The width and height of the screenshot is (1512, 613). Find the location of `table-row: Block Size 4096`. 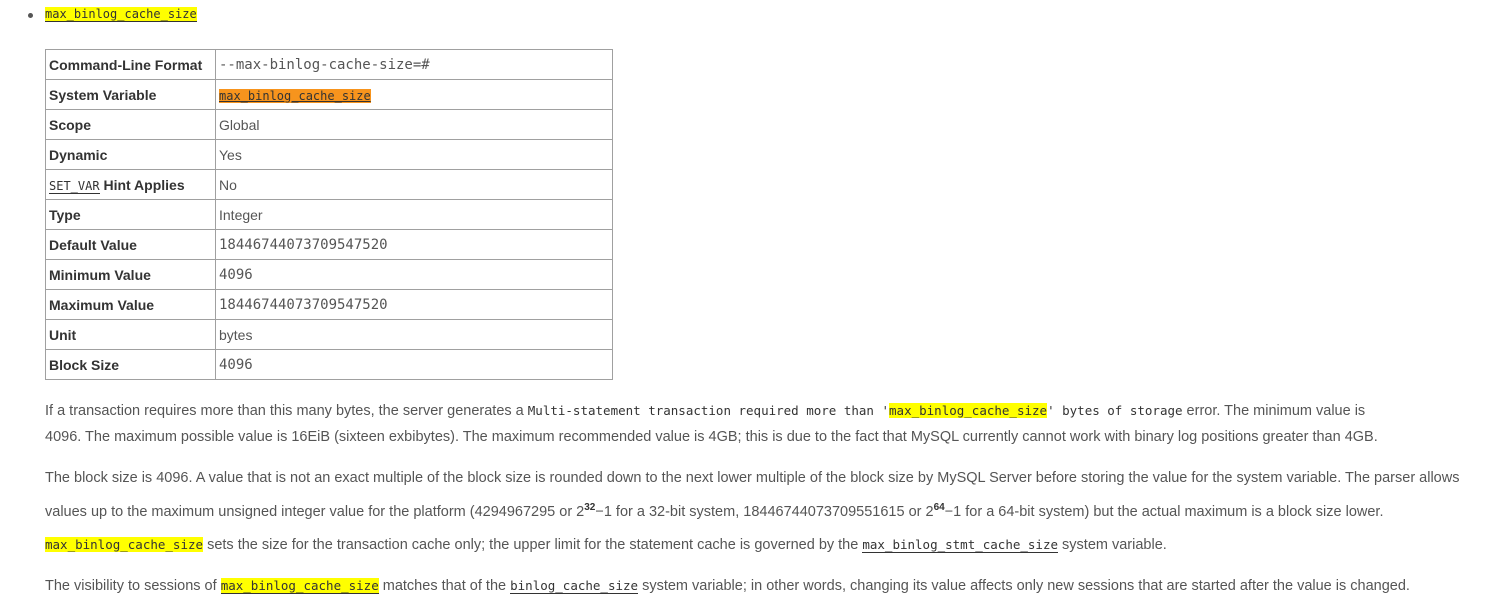

table-row: Block Size 4096 is located at coordinates (329, 364).